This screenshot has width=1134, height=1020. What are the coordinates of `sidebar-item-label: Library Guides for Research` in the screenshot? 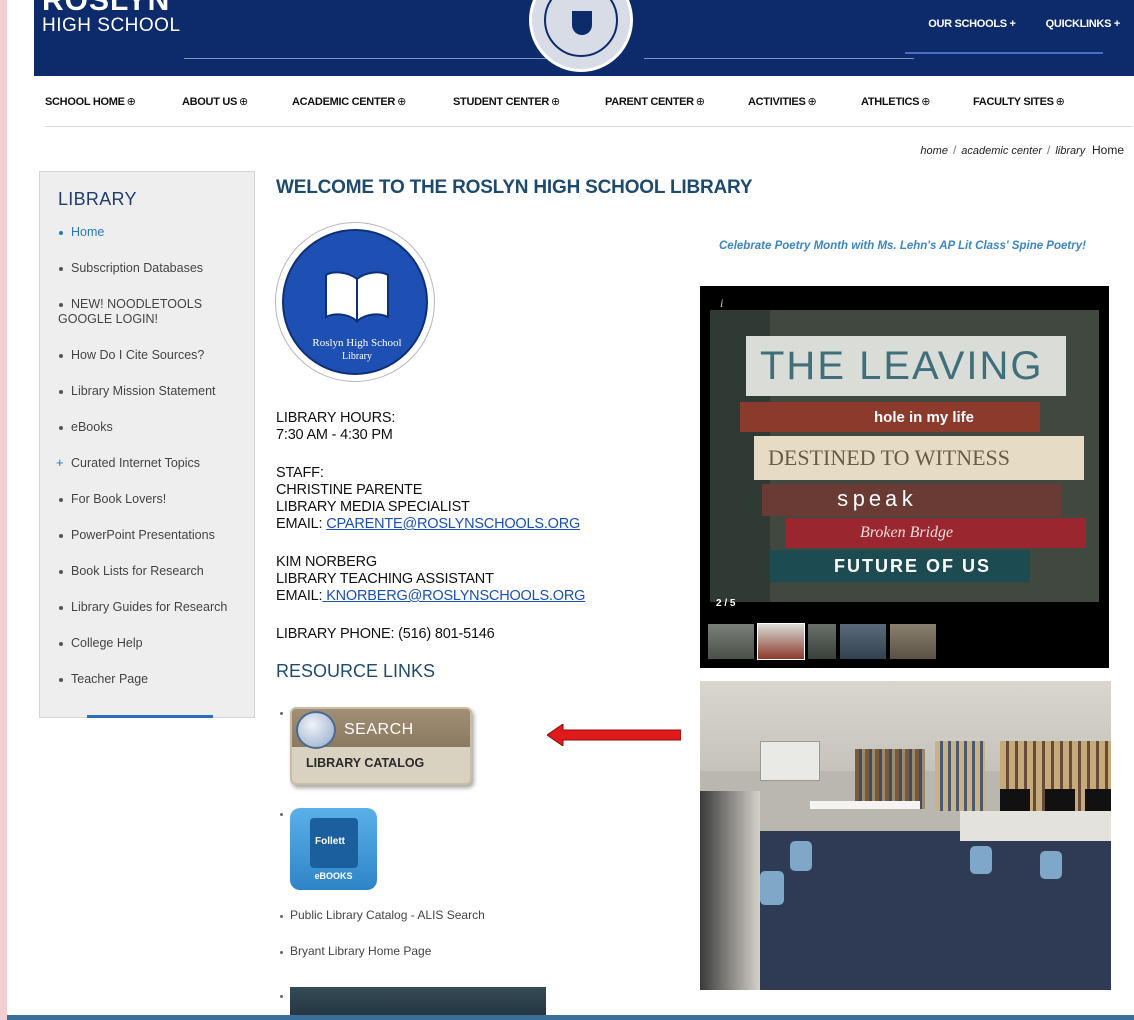 It's located at (149, 607).